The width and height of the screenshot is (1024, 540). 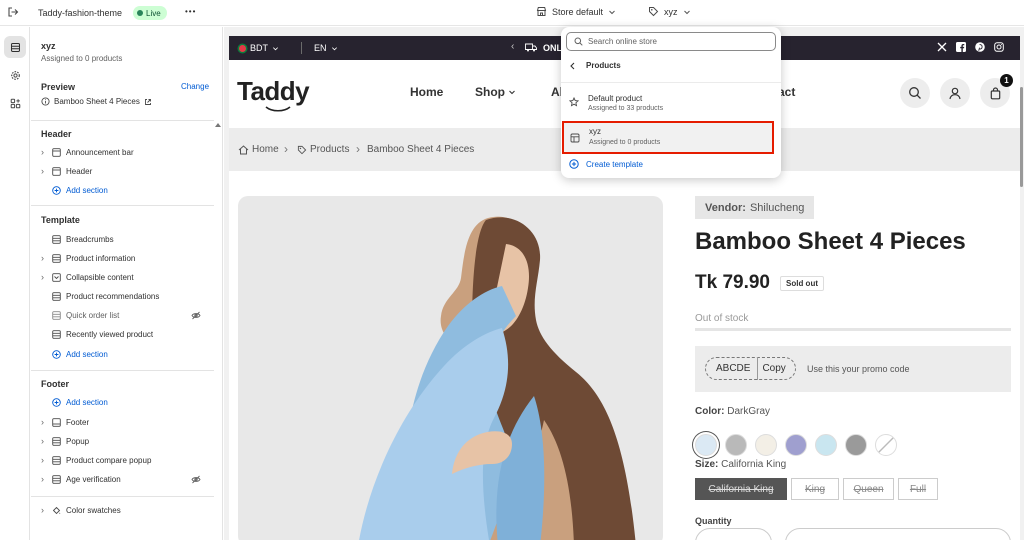 I want to click on announcement-prev-icon: ‹, so click(x=512, y=46).